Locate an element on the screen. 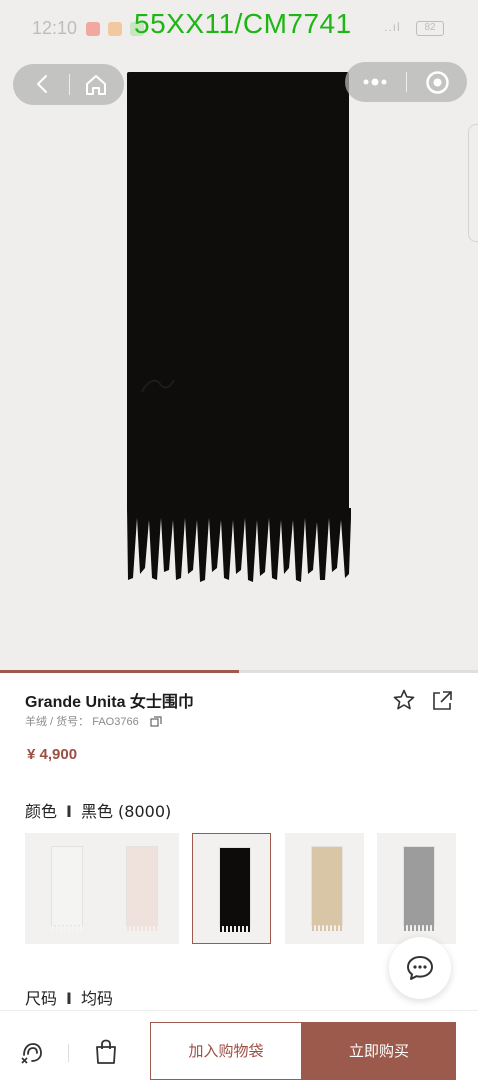  nav-capsule-left is located at coordinates (68, 84).